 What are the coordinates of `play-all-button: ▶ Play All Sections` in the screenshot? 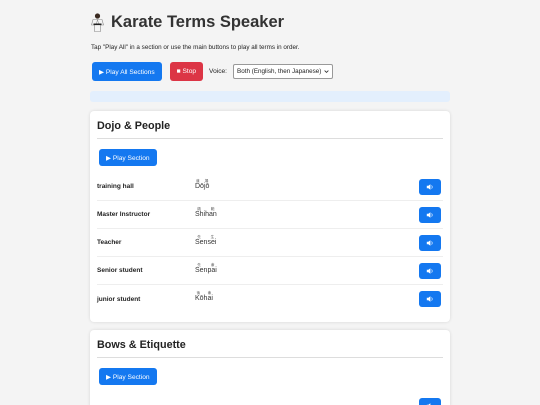 It's located at (127, 71).